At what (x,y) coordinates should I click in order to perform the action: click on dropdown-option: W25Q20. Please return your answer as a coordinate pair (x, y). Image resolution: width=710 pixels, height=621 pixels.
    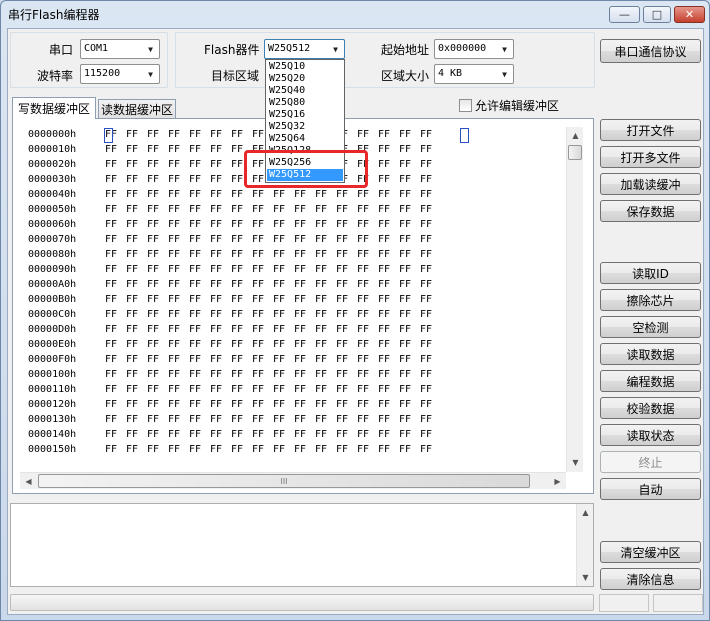
    Looking at the image, I should click on (305, 79).